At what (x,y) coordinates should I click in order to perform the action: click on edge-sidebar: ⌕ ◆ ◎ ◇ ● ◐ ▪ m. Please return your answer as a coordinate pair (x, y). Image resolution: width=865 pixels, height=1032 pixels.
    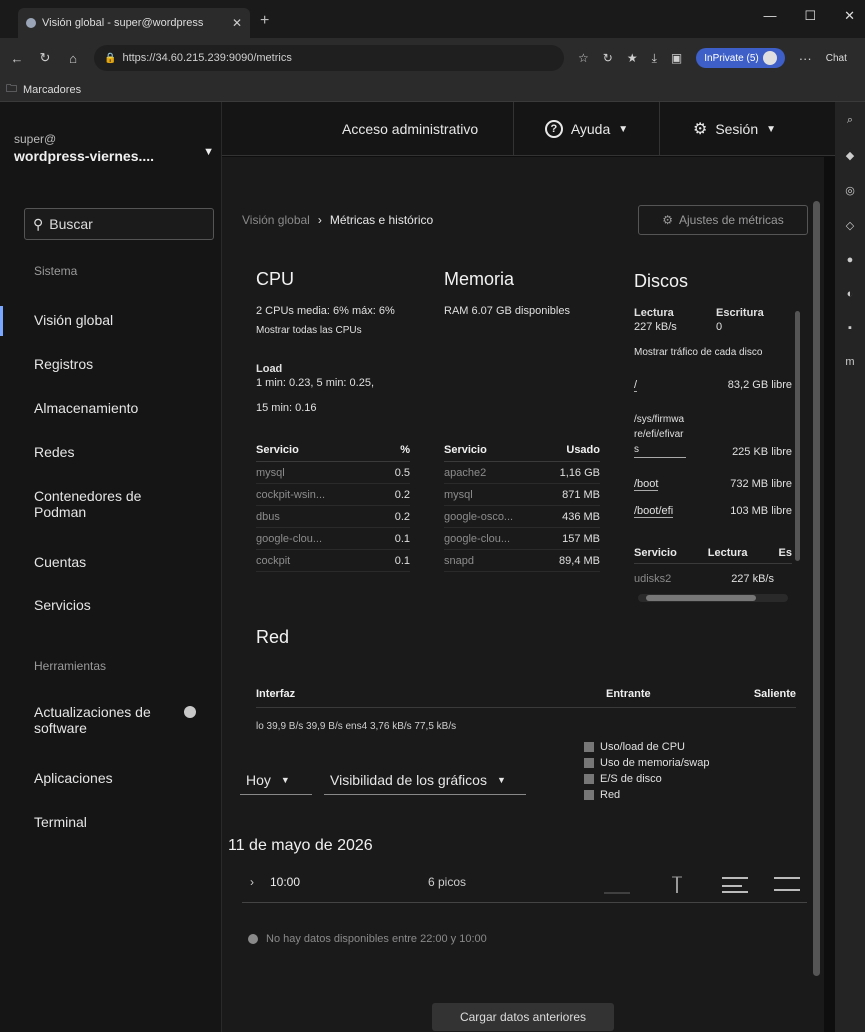
    Looking at the image, I should click on (850, 567).